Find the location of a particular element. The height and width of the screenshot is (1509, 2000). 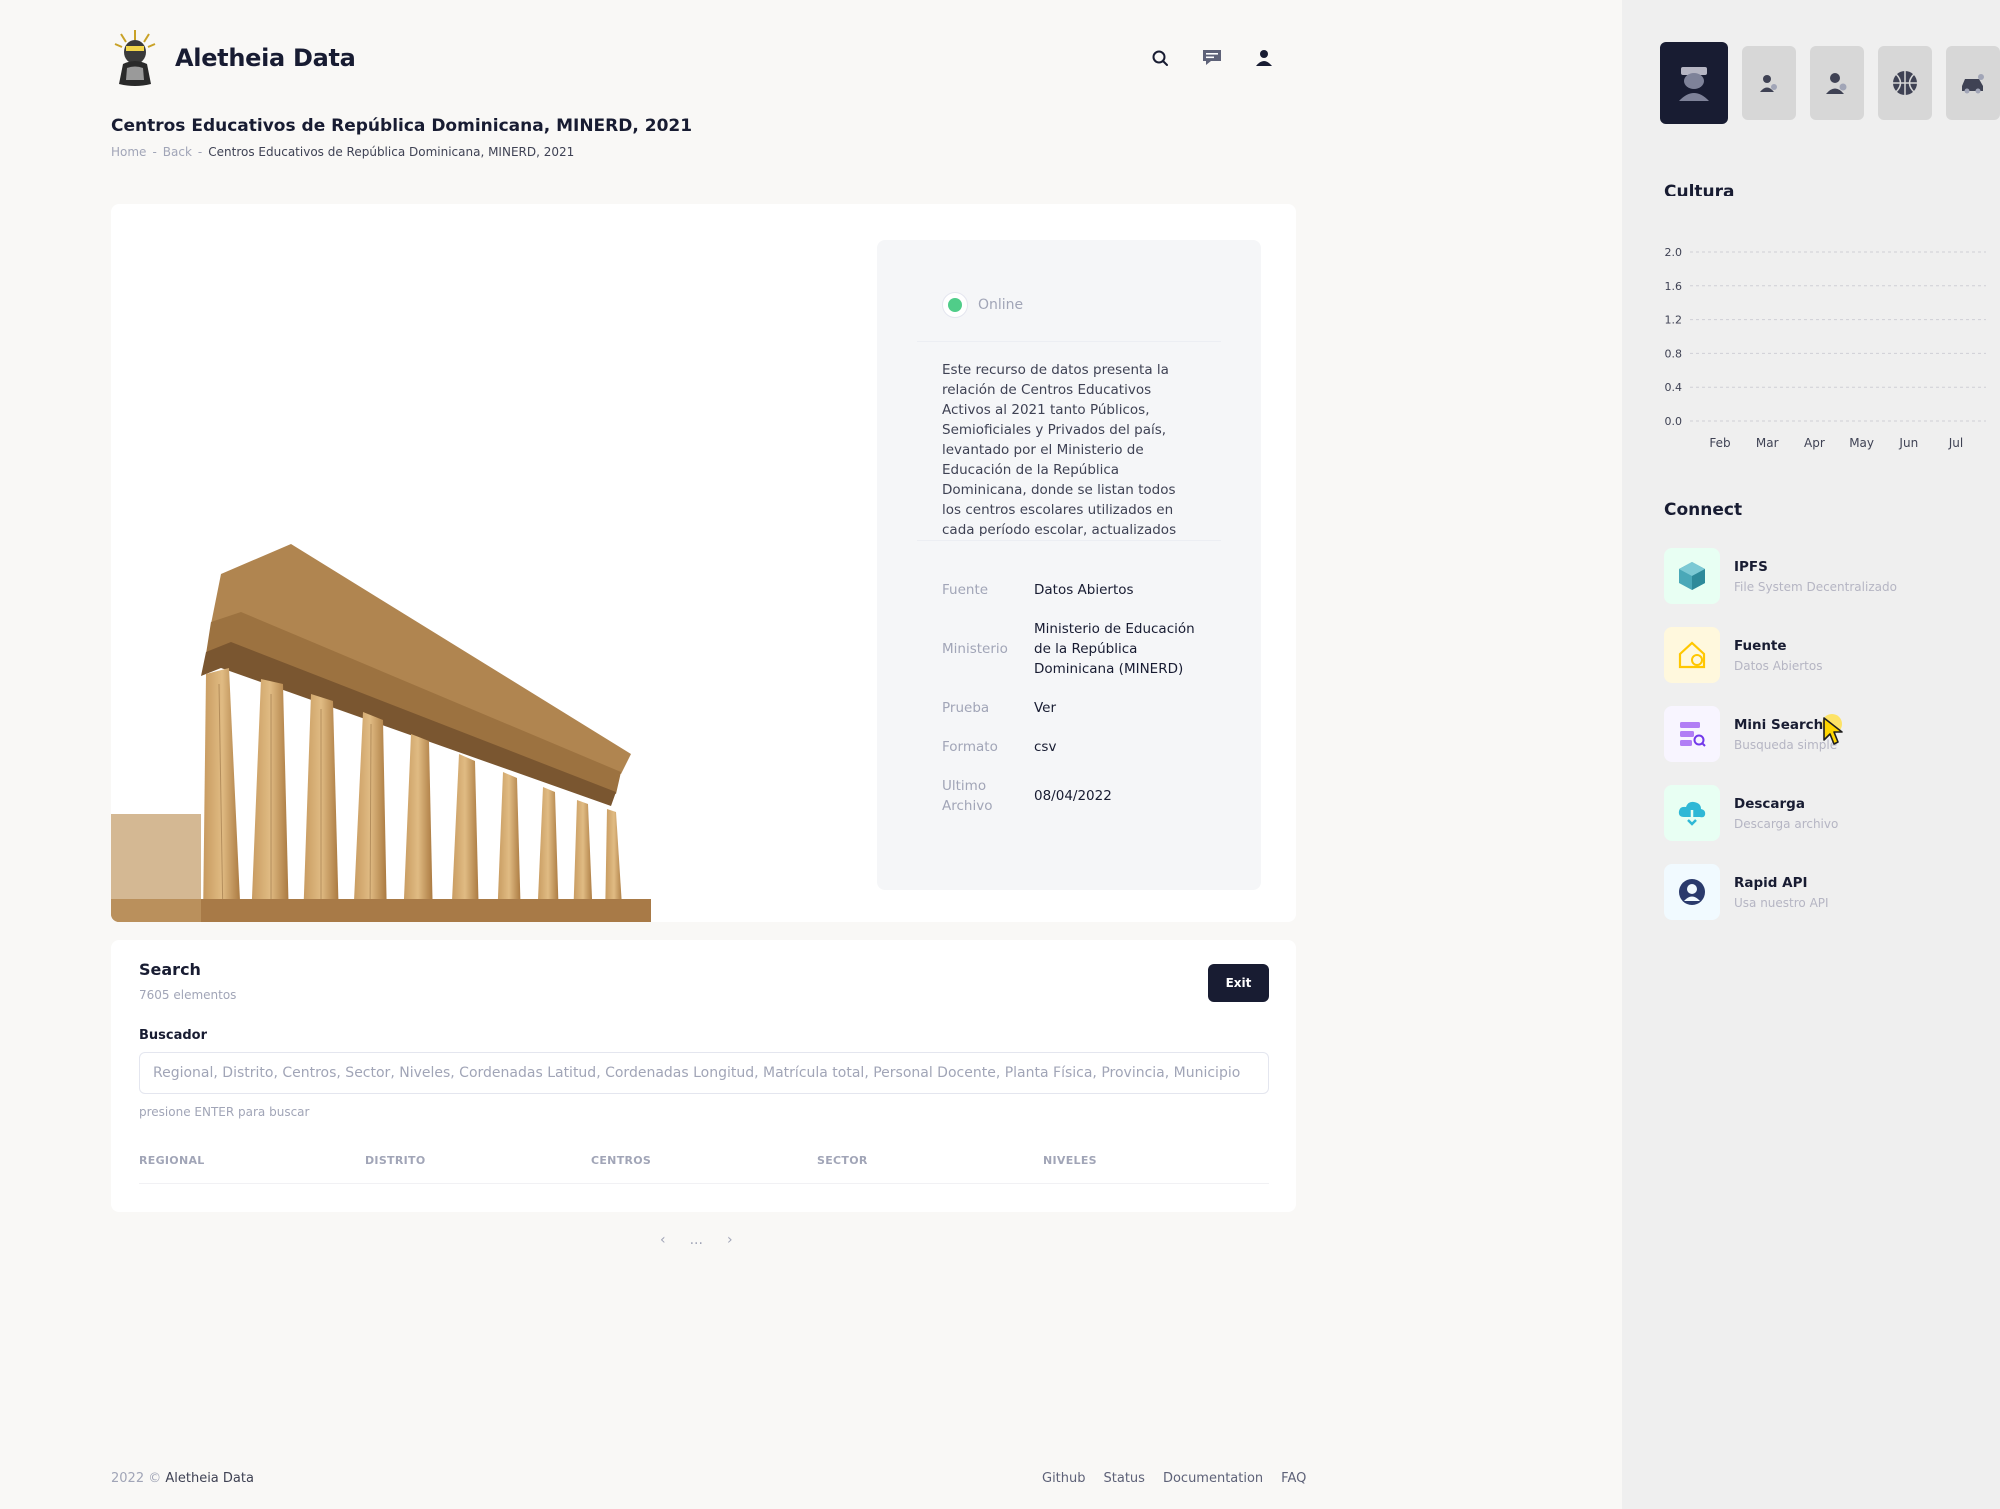

category-avatars is located at coordinates (1830, 83).